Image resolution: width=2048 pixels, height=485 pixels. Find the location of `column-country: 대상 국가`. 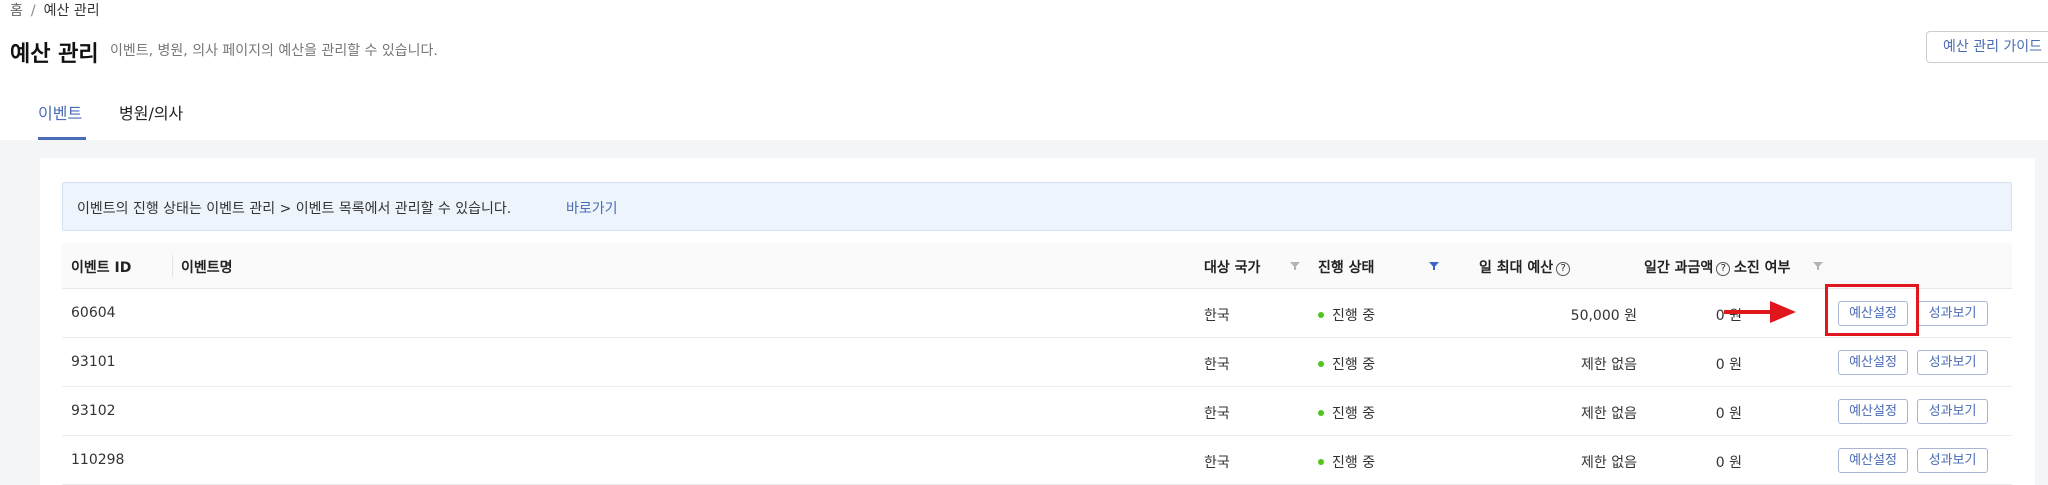

column-country: 대상 국가 is located at coordinates (1232, 268).